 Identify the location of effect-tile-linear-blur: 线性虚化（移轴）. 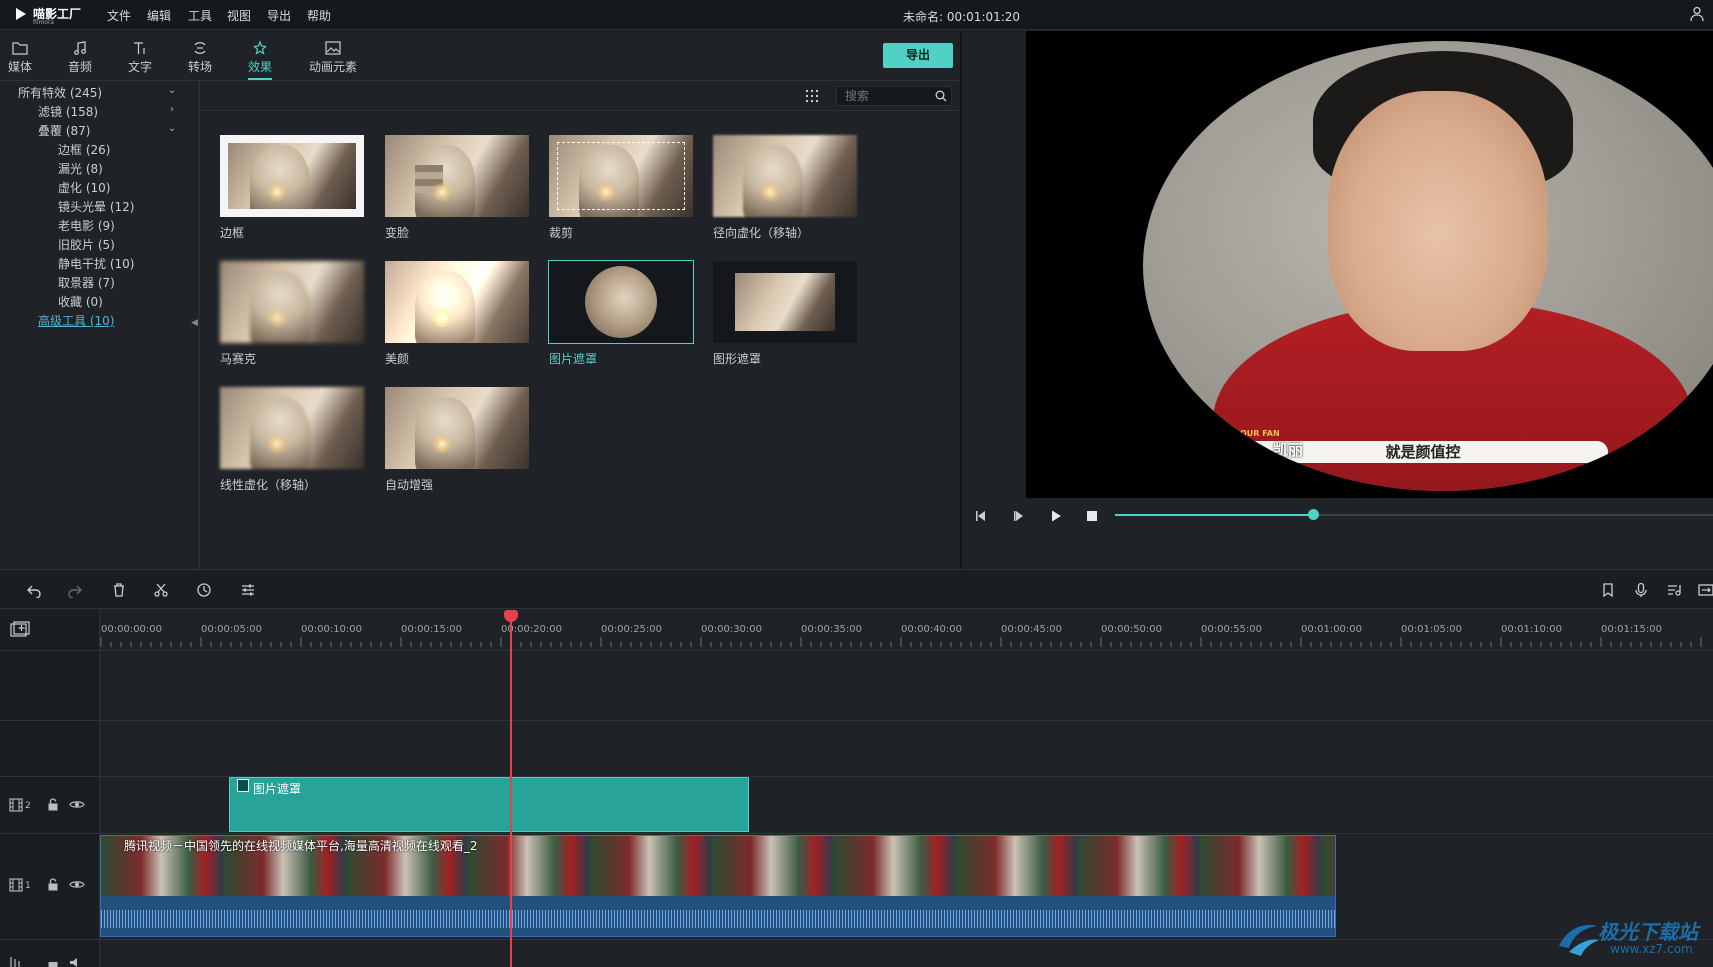
(292, 440).